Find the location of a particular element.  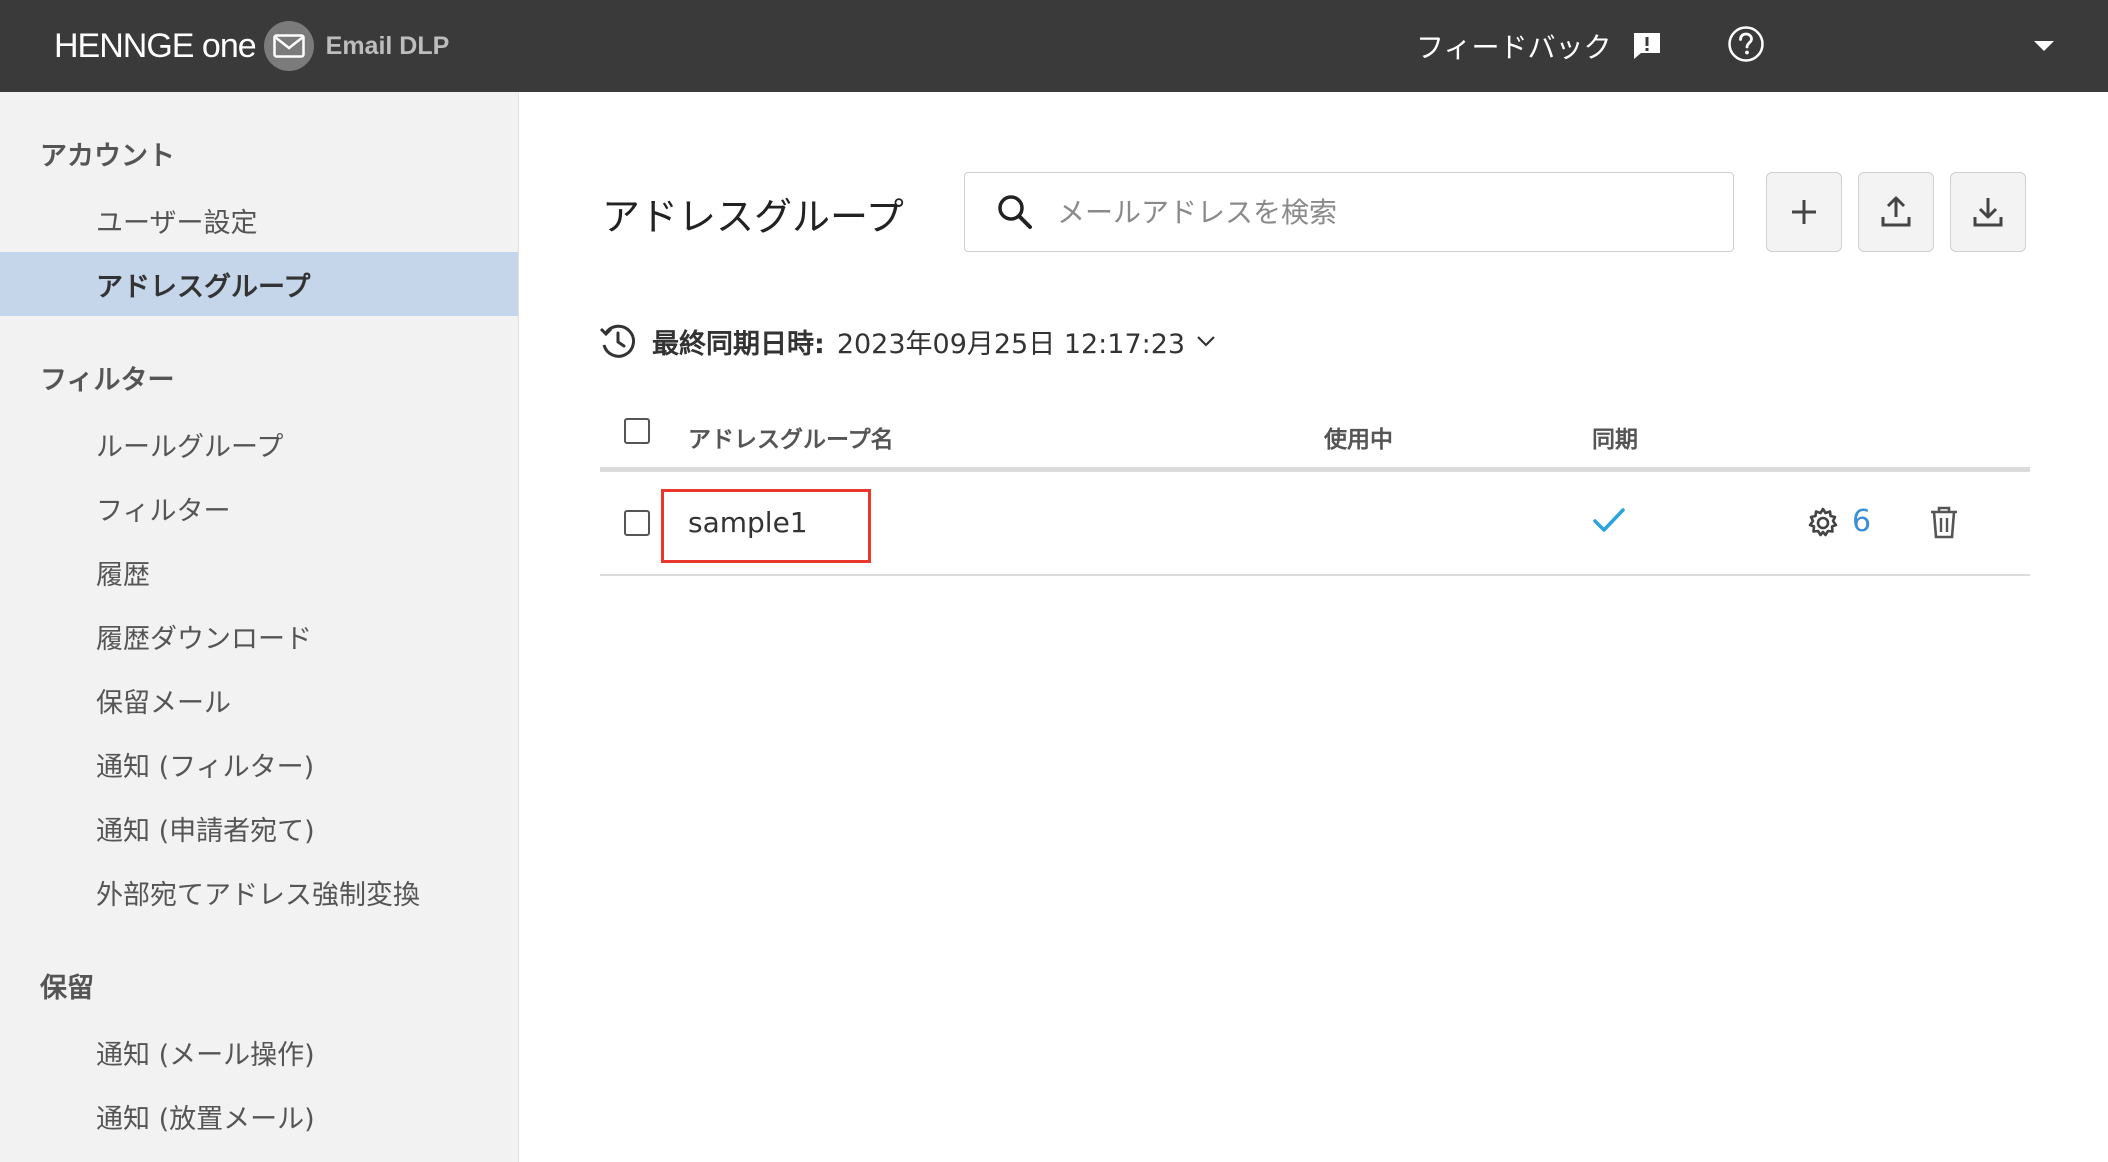

column-header-name: アドレスグループ名 is located at coordinates (791, 437).